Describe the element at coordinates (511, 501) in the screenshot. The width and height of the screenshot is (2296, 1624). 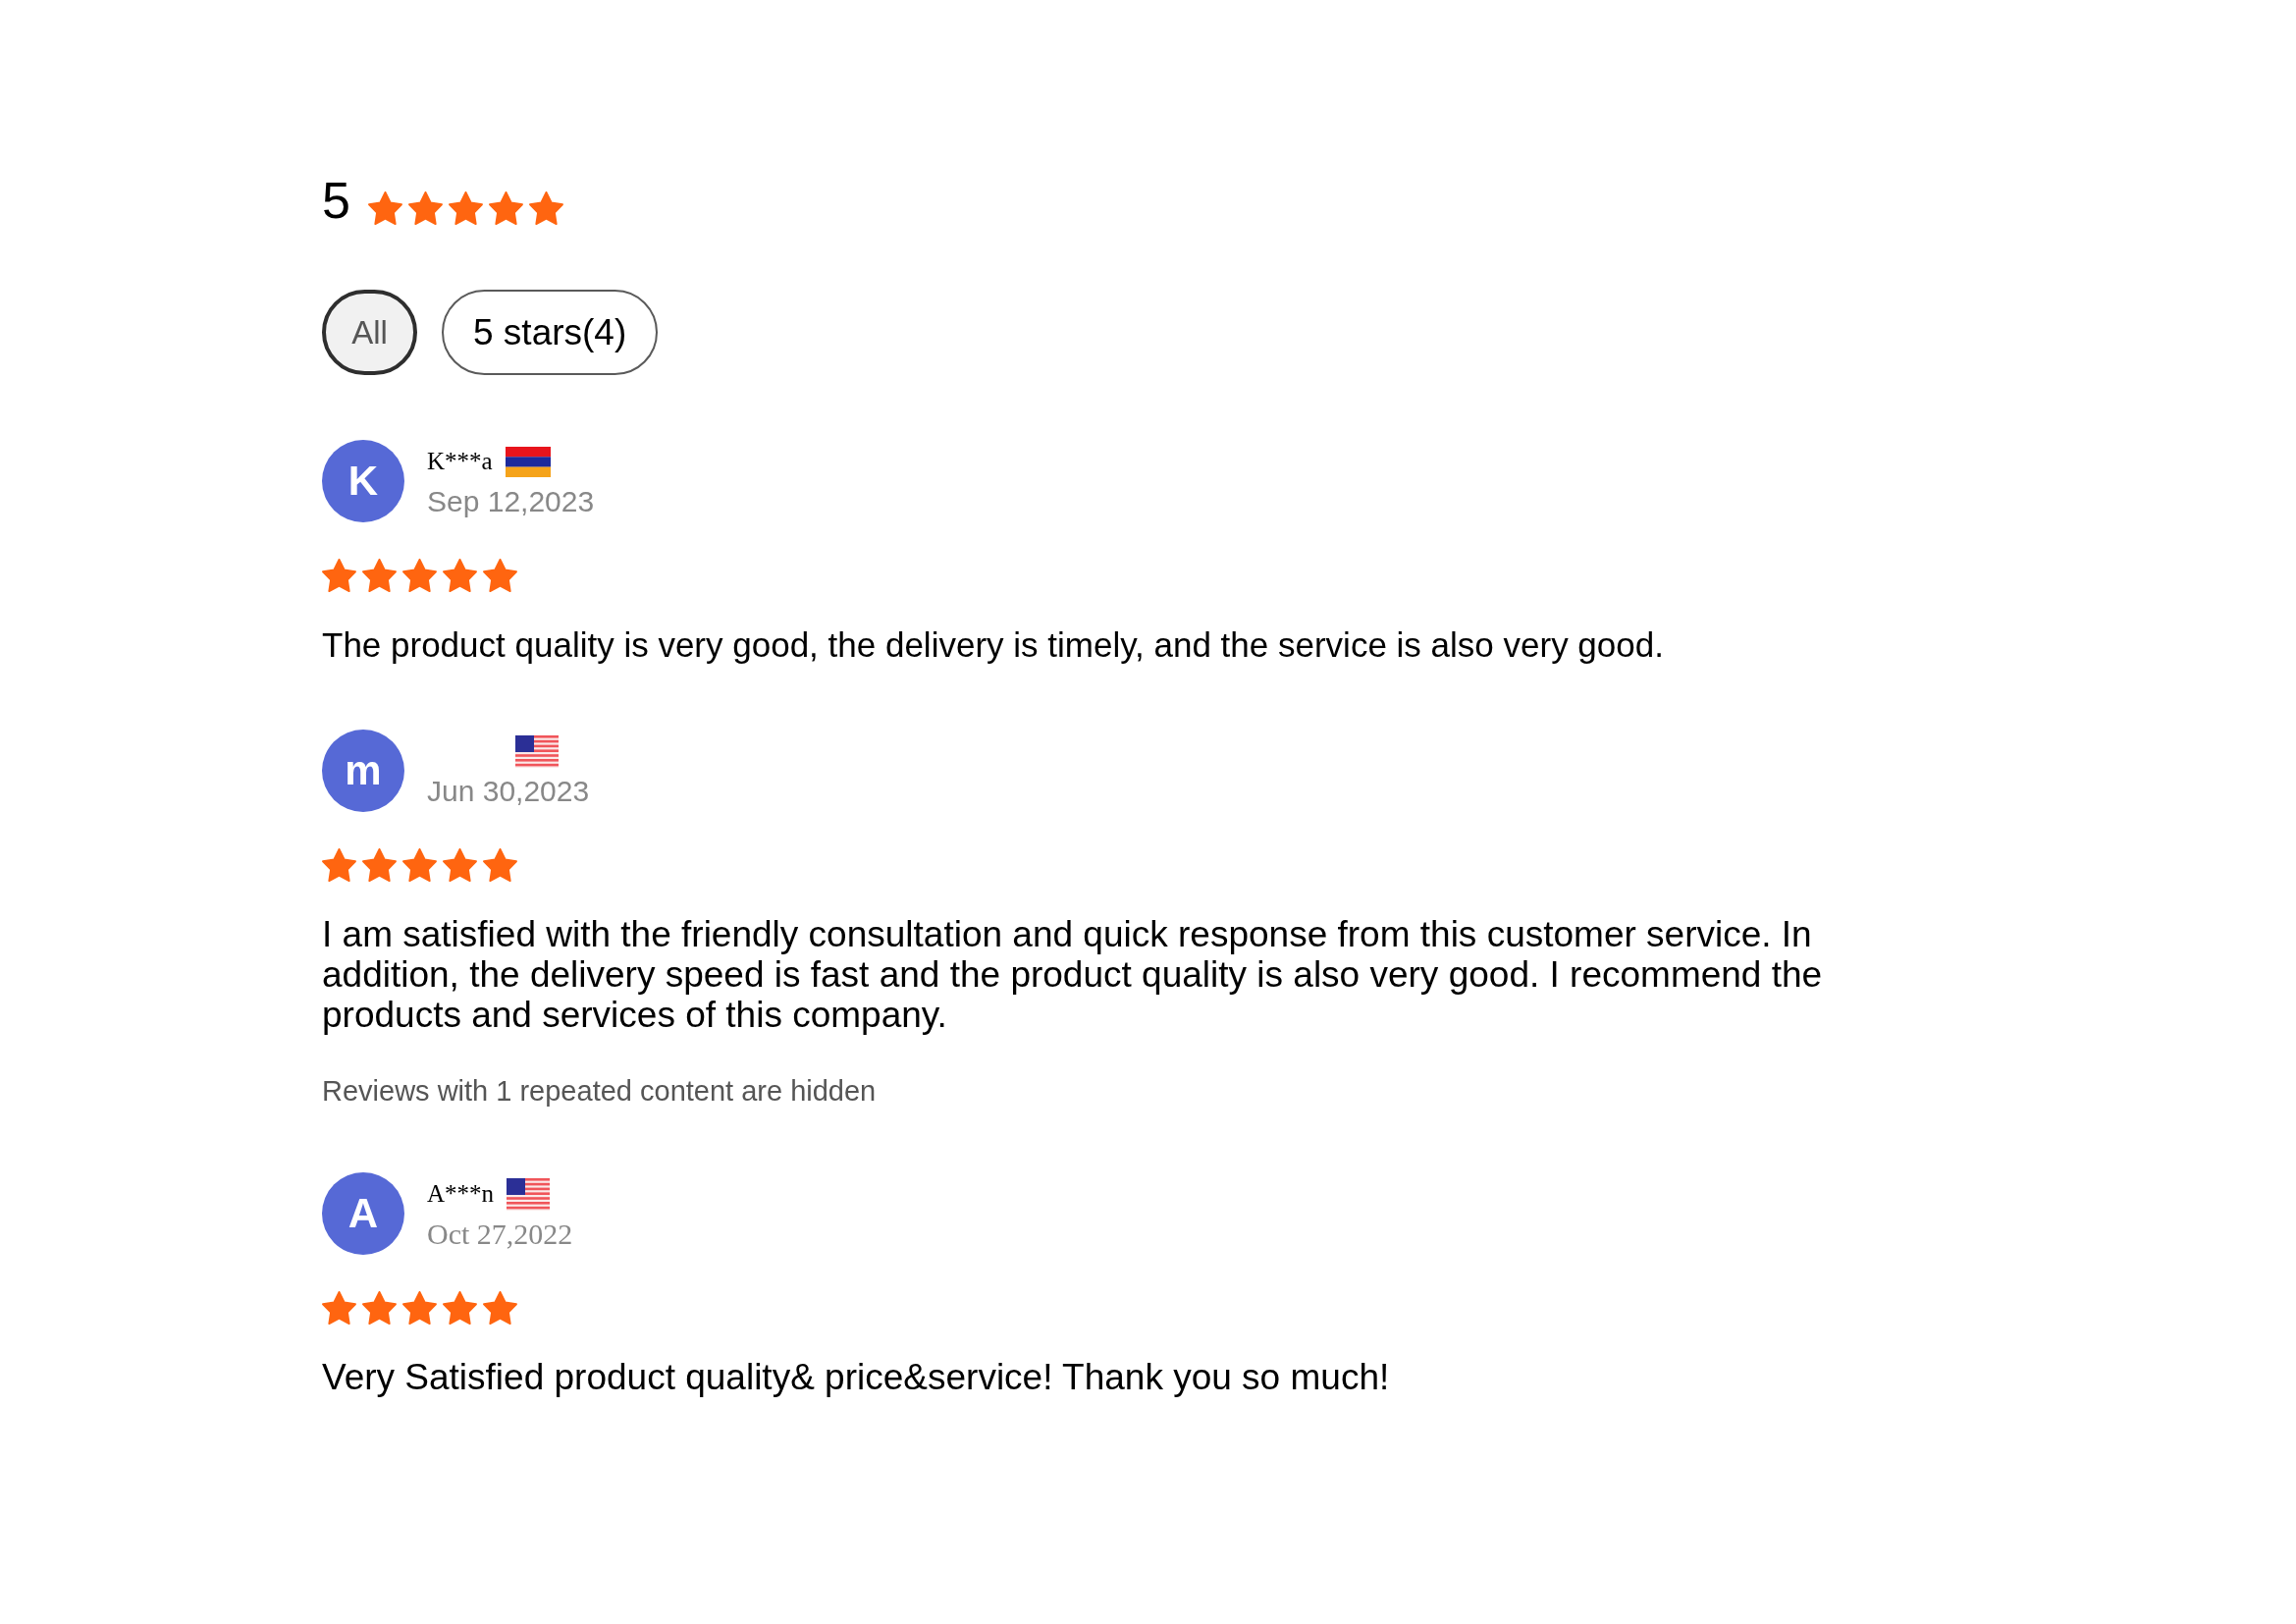
I see `review-date: Sep 12,2023` at that location.